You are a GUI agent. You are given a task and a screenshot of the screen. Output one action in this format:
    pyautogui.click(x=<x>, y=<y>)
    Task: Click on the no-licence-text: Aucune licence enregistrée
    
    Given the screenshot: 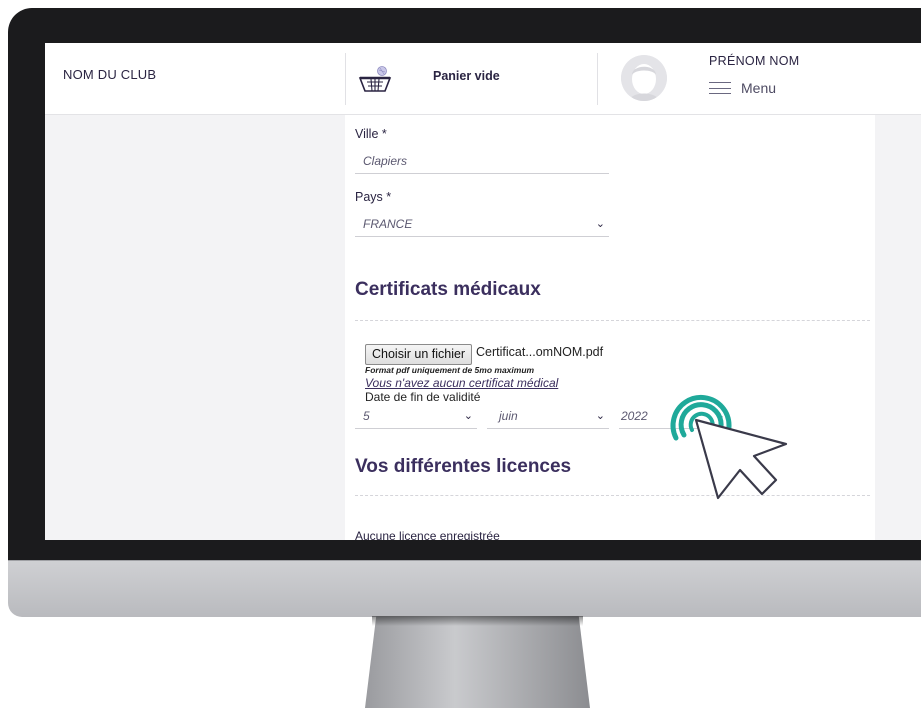 What is the action you would take?
    pyautogui.click(x=427, y=534)
    